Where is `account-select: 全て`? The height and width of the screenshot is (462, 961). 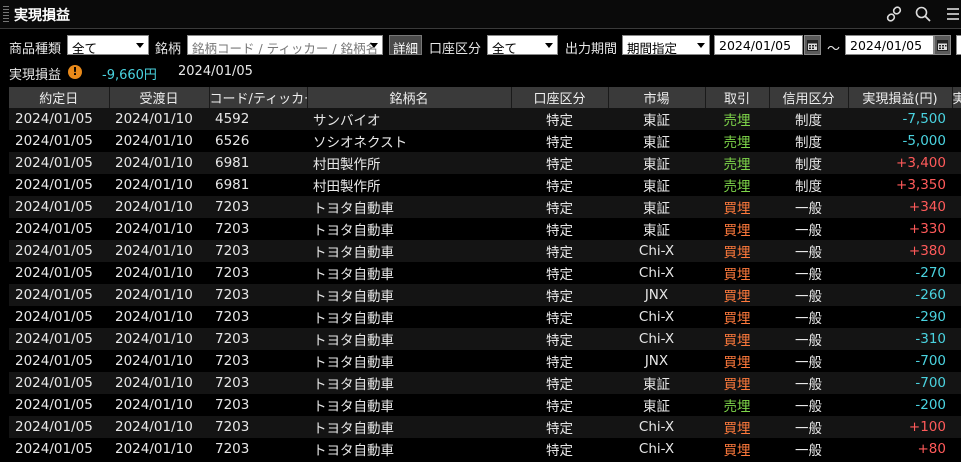 account-select: 全て is located at coordinates (522, 45).